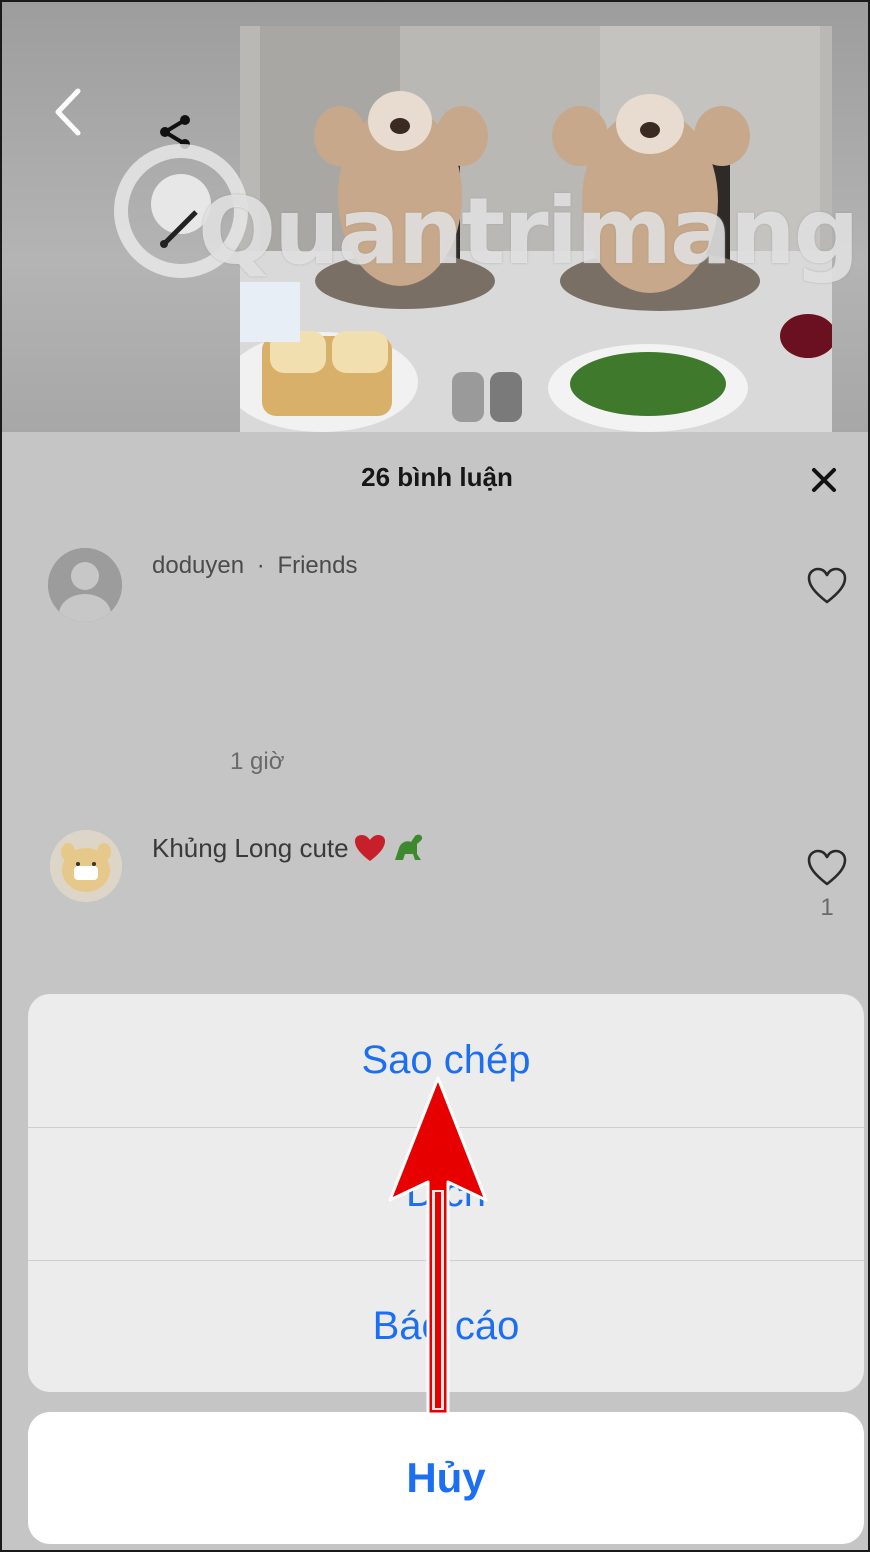  What do you see at coordinates (254, 566) in the screenshot?
I see `comment-author: doduyen · Friends` at bounding box center [254, 566].